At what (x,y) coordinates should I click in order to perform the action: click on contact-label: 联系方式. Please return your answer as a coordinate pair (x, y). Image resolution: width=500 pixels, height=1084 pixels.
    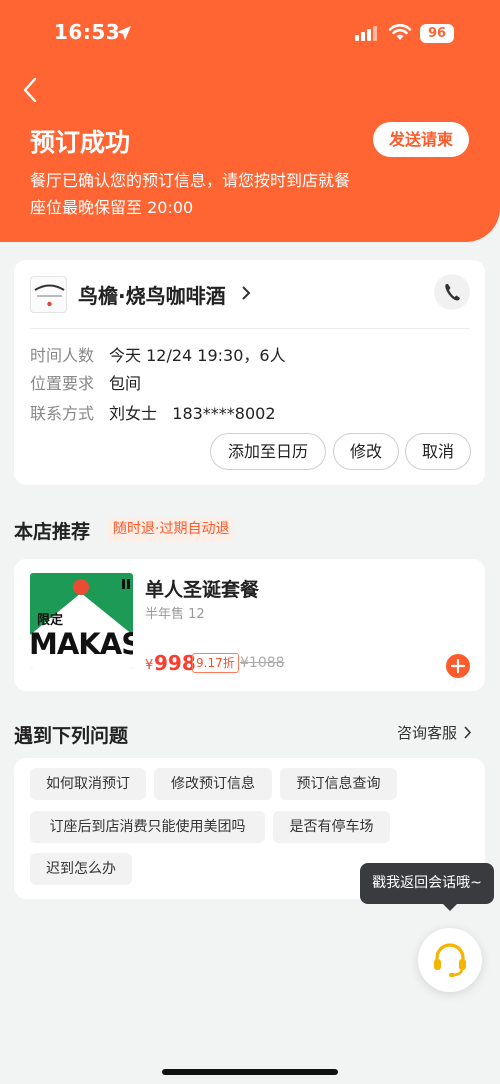
    Looking at the image, I should click on (62, 413).